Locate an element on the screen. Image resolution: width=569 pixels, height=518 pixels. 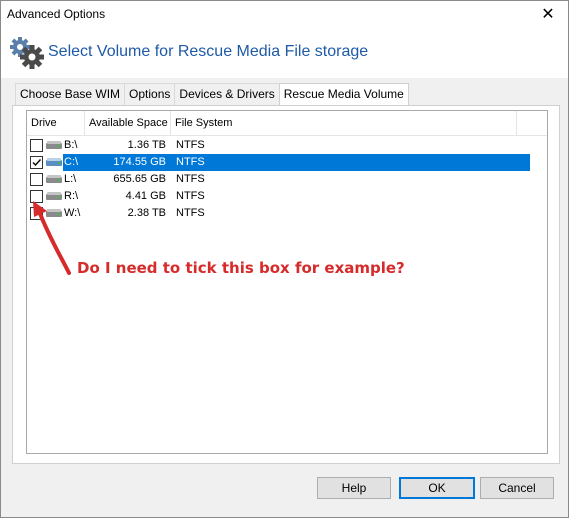
available-space: 2.38 TB is located at coordinates (146, 213).